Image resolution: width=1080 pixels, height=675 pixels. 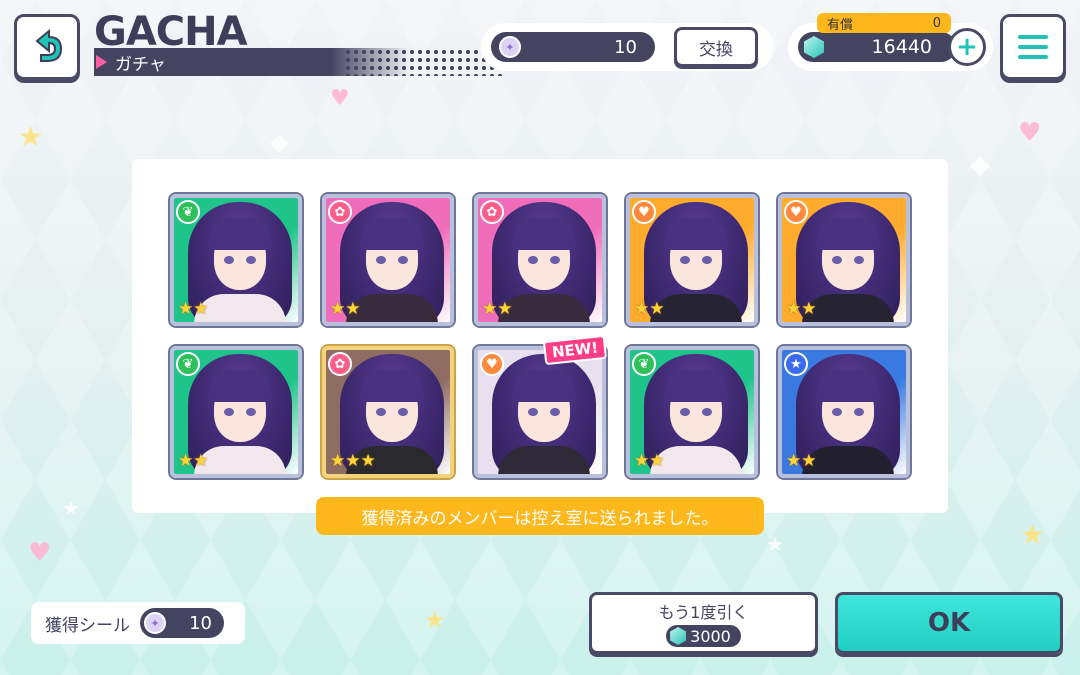 I want to click on draw-again-cost: 3000, so click(x=703, y=636).